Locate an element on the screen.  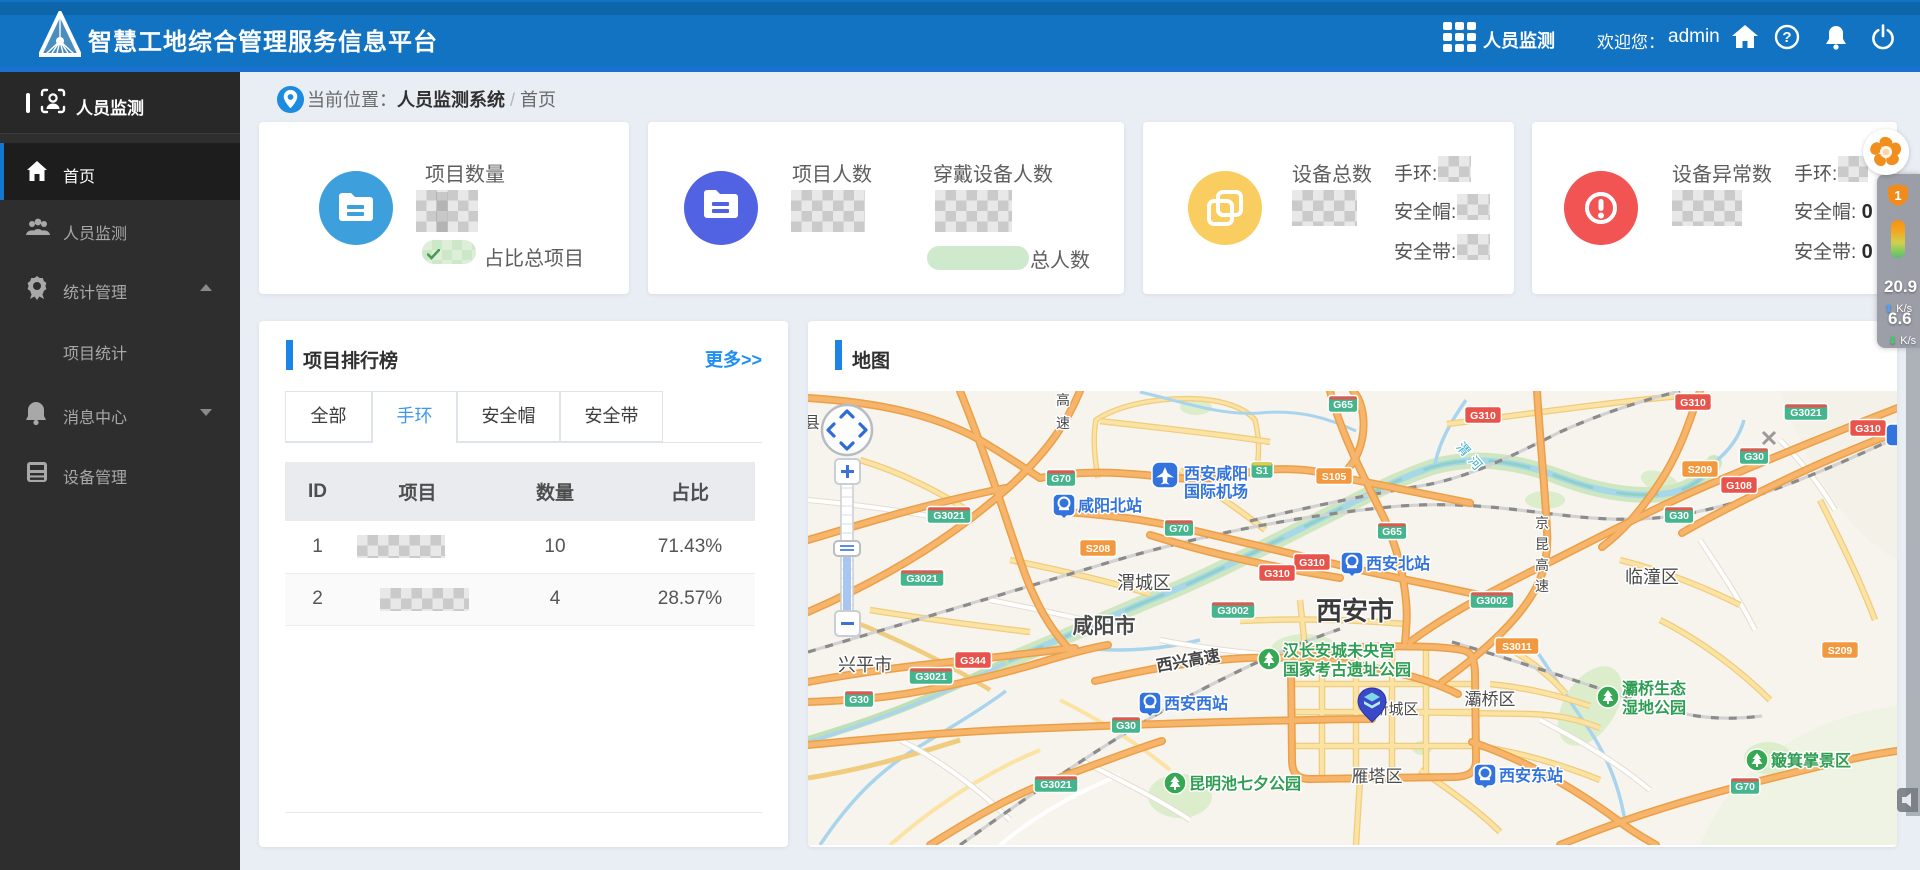
svg-text: 昆 is located at coordinates (1542, 544).